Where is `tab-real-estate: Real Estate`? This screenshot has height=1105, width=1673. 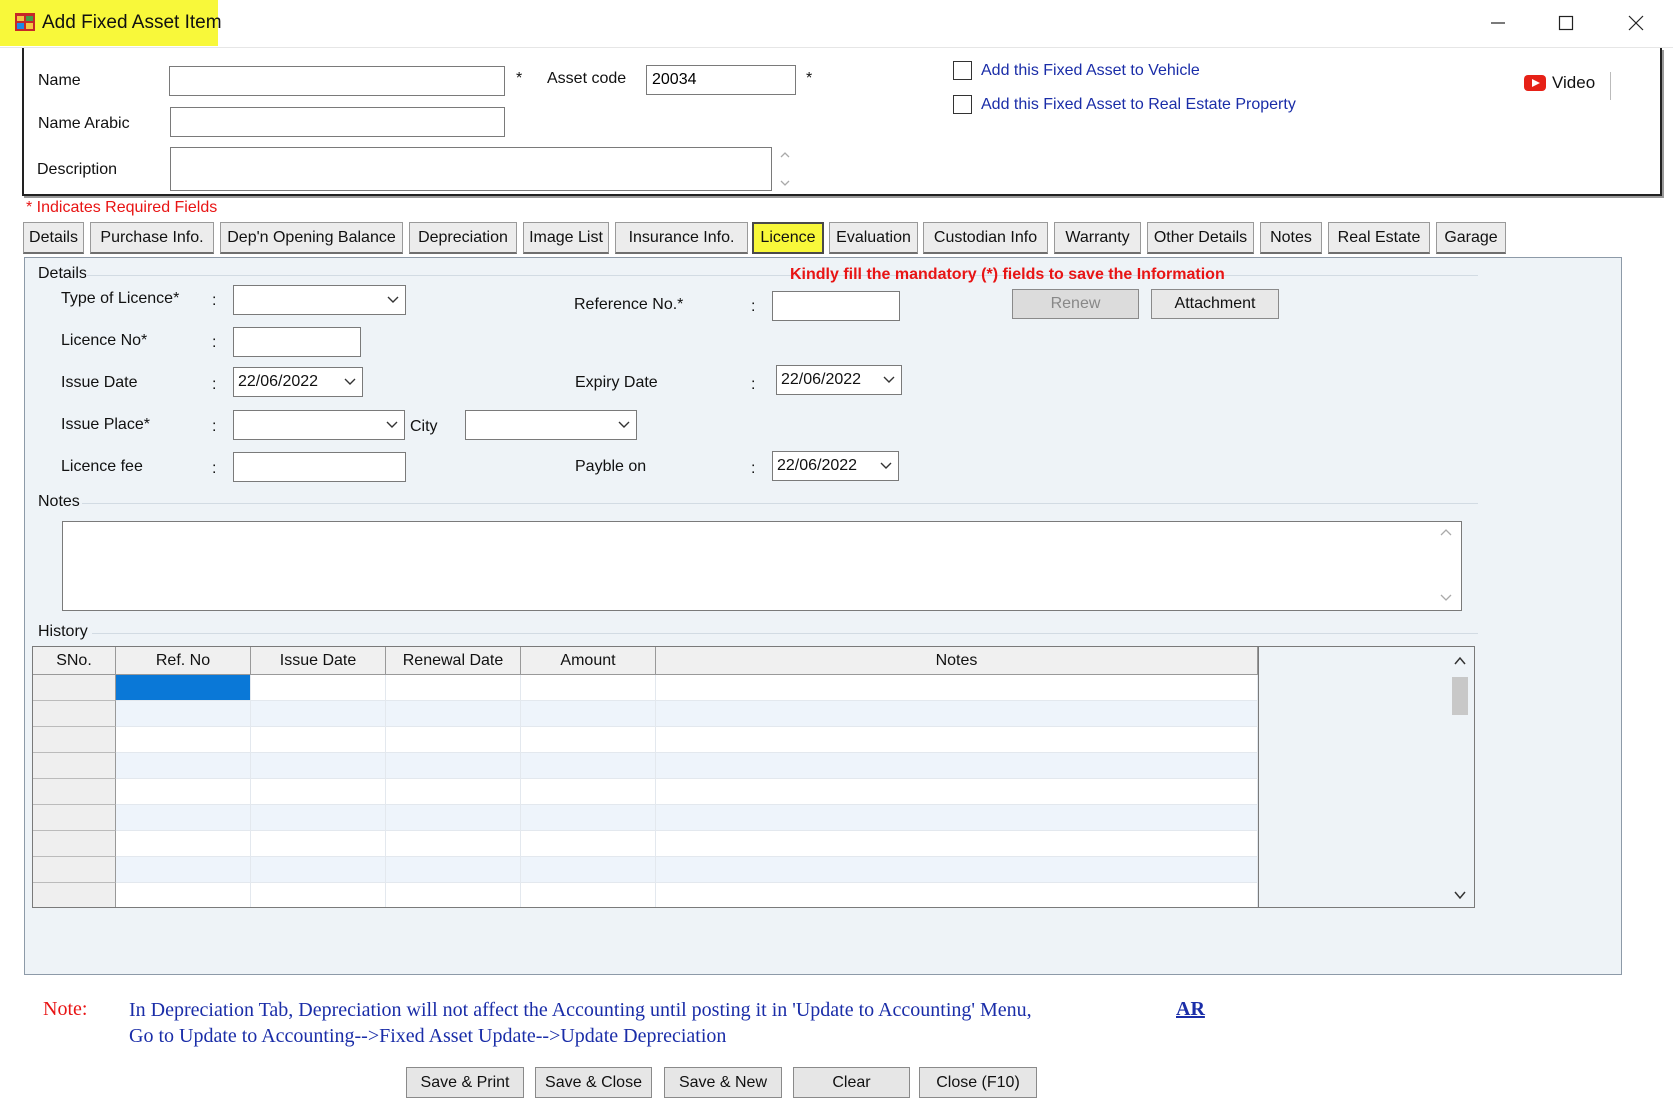 tab-real-estate: Real Estate is located at coordinates (1379, 238).